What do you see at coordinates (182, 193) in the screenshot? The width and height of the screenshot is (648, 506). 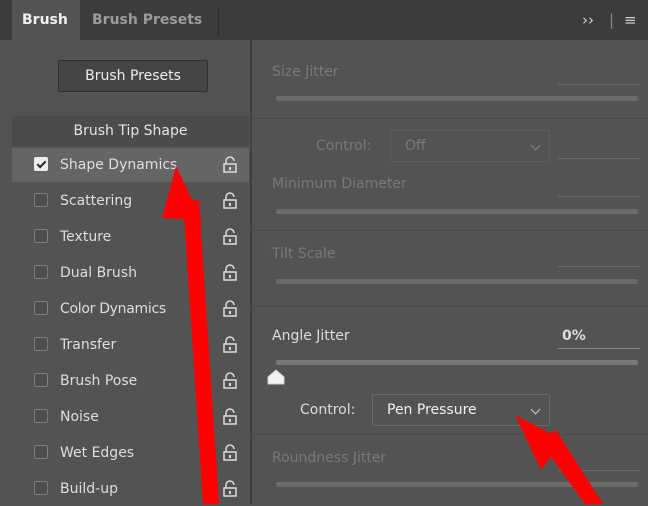 I see `annotation-arrow-head` at bounding box center [182, 193].